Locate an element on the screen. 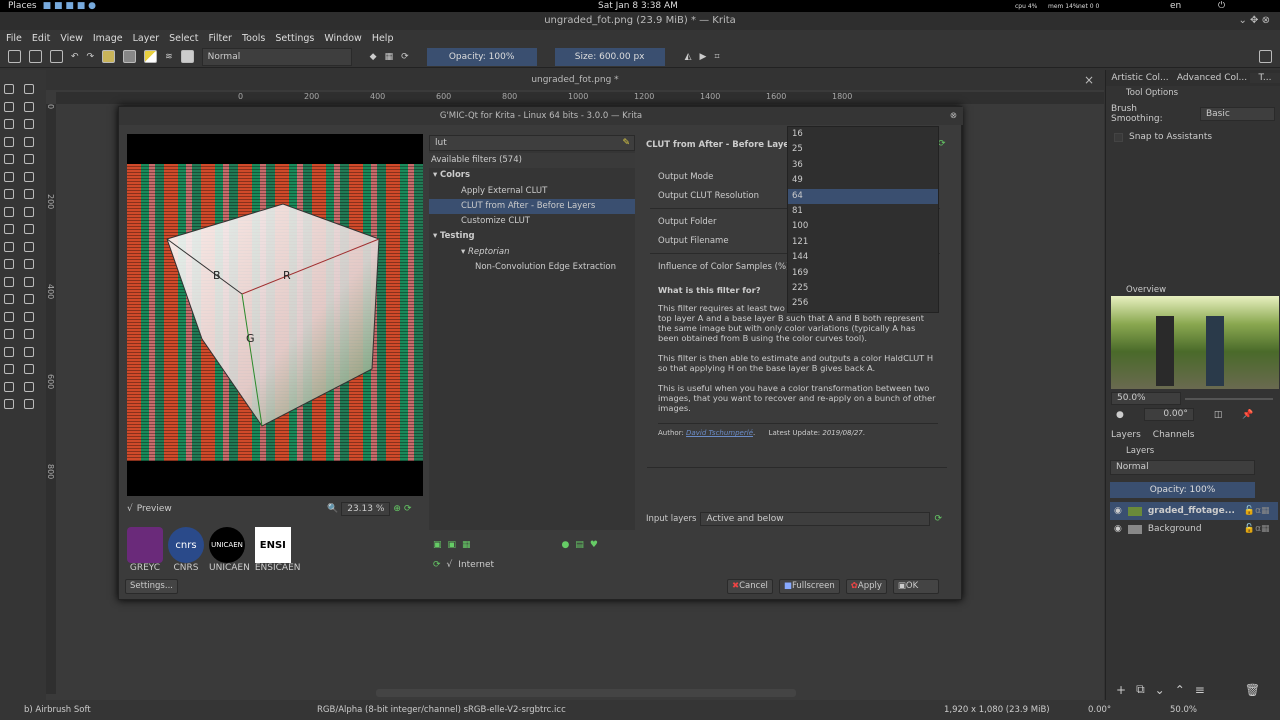 The width and height of the screenshot is (1280, 720). pattern-icon is located at coordinates (130, 56).